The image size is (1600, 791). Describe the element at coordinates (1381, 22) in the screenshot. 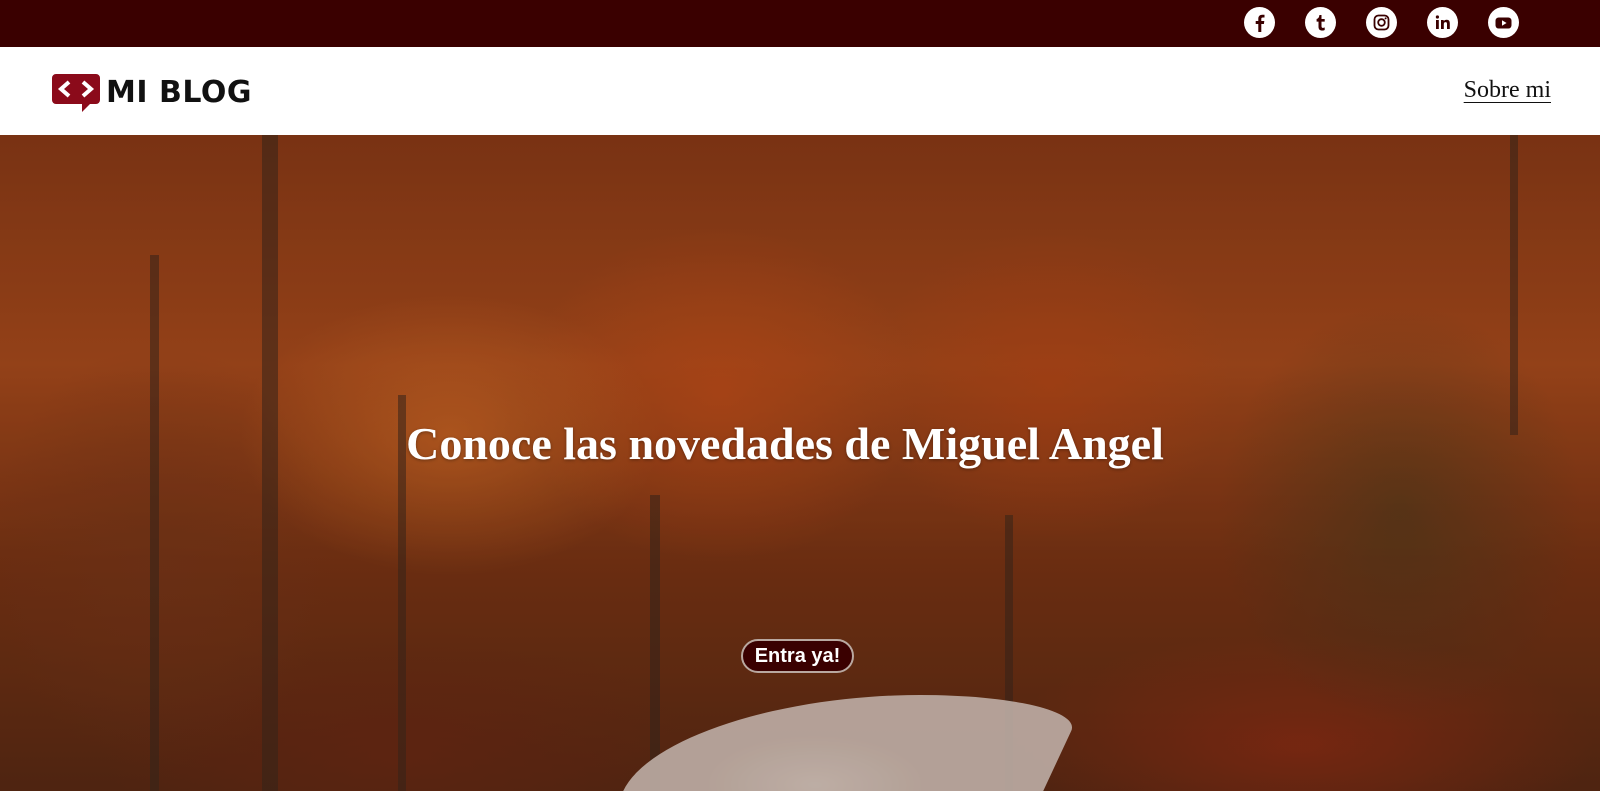

I see `instagram-icon` at that location.